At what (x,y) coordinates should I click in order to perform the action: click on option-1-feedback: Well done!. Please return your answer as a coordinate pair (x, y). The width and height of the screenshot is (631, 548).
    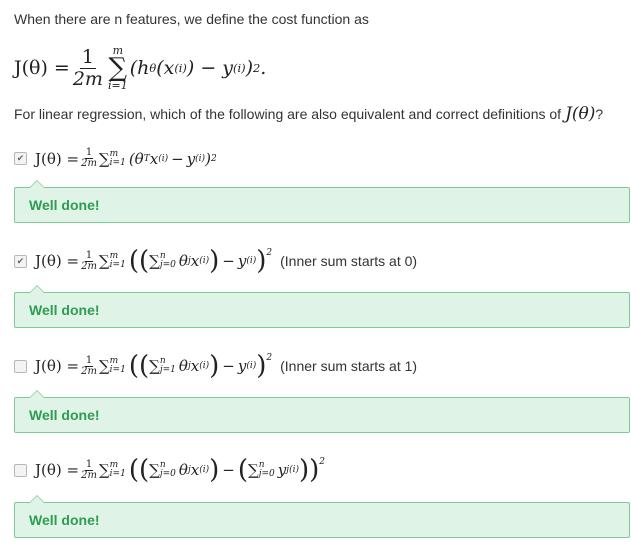
    Looking at the image, I should click on (322, 201).